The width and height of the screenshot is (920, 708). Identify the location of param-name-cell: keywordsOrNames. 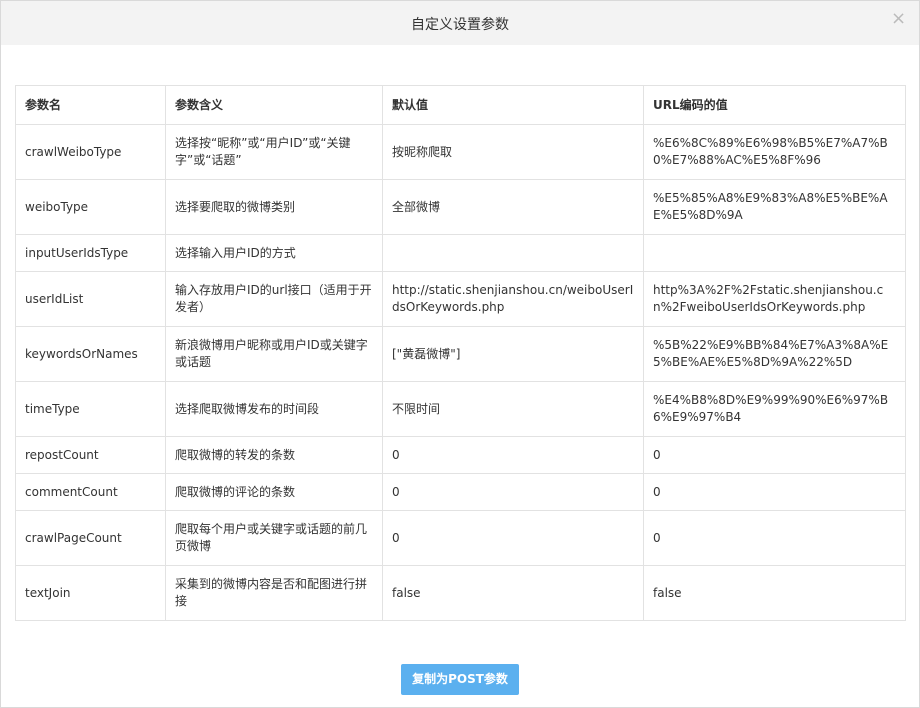
(90, 354).